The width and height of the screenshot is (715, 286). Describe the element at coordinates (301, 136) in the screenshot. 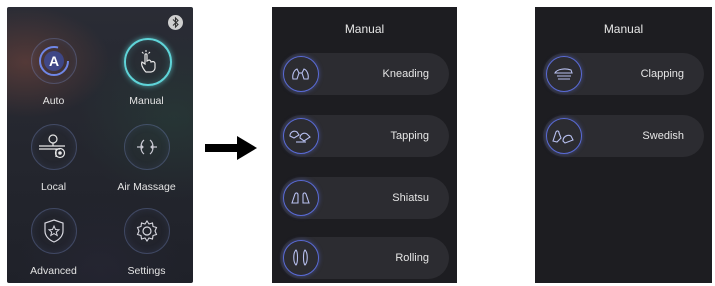

I see `tapping-icon` at that location.